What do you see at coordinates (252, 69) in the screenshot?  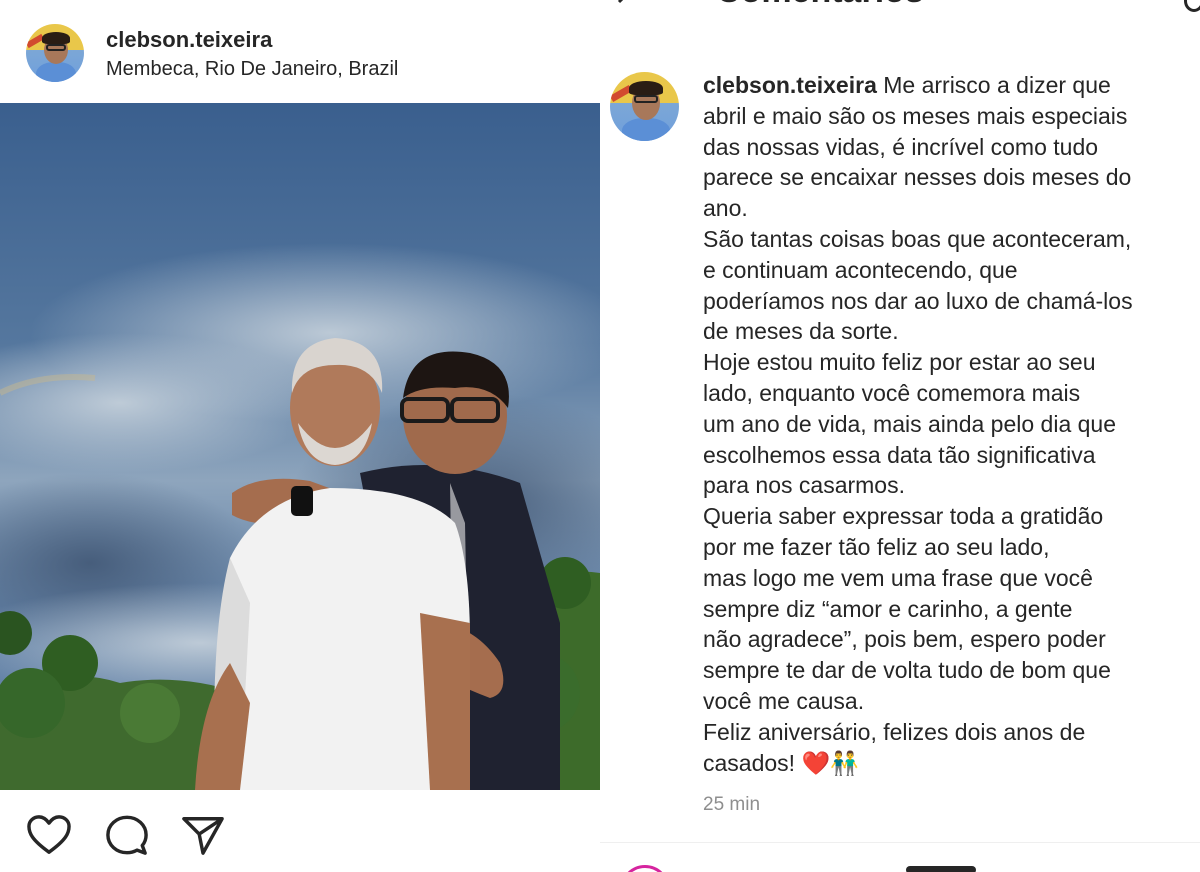 I see `post-location: Membeca, Rio De Janeiro, Brazil` at bounding box center [252, 69].